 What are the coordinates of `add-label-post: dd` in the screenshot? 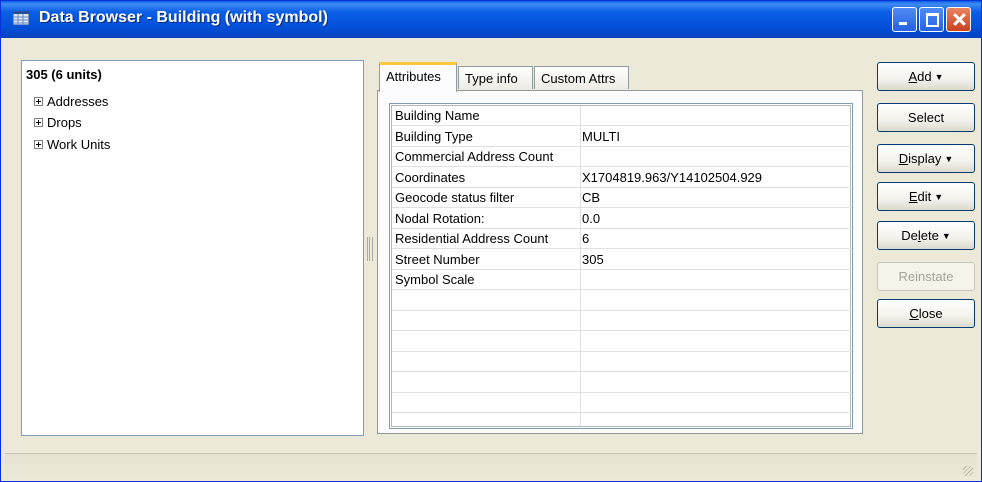 It's located at (924, 76).